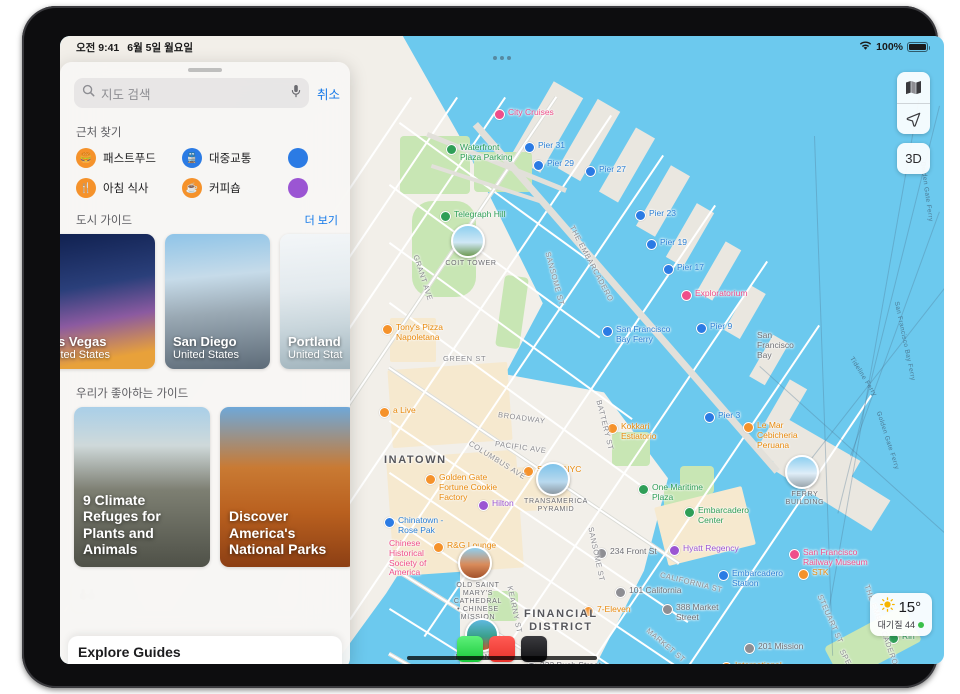 This screenshot has height=694, width=960. I want to click on favorite-guide-card: Discover America's National Parks, so click(285, 487).